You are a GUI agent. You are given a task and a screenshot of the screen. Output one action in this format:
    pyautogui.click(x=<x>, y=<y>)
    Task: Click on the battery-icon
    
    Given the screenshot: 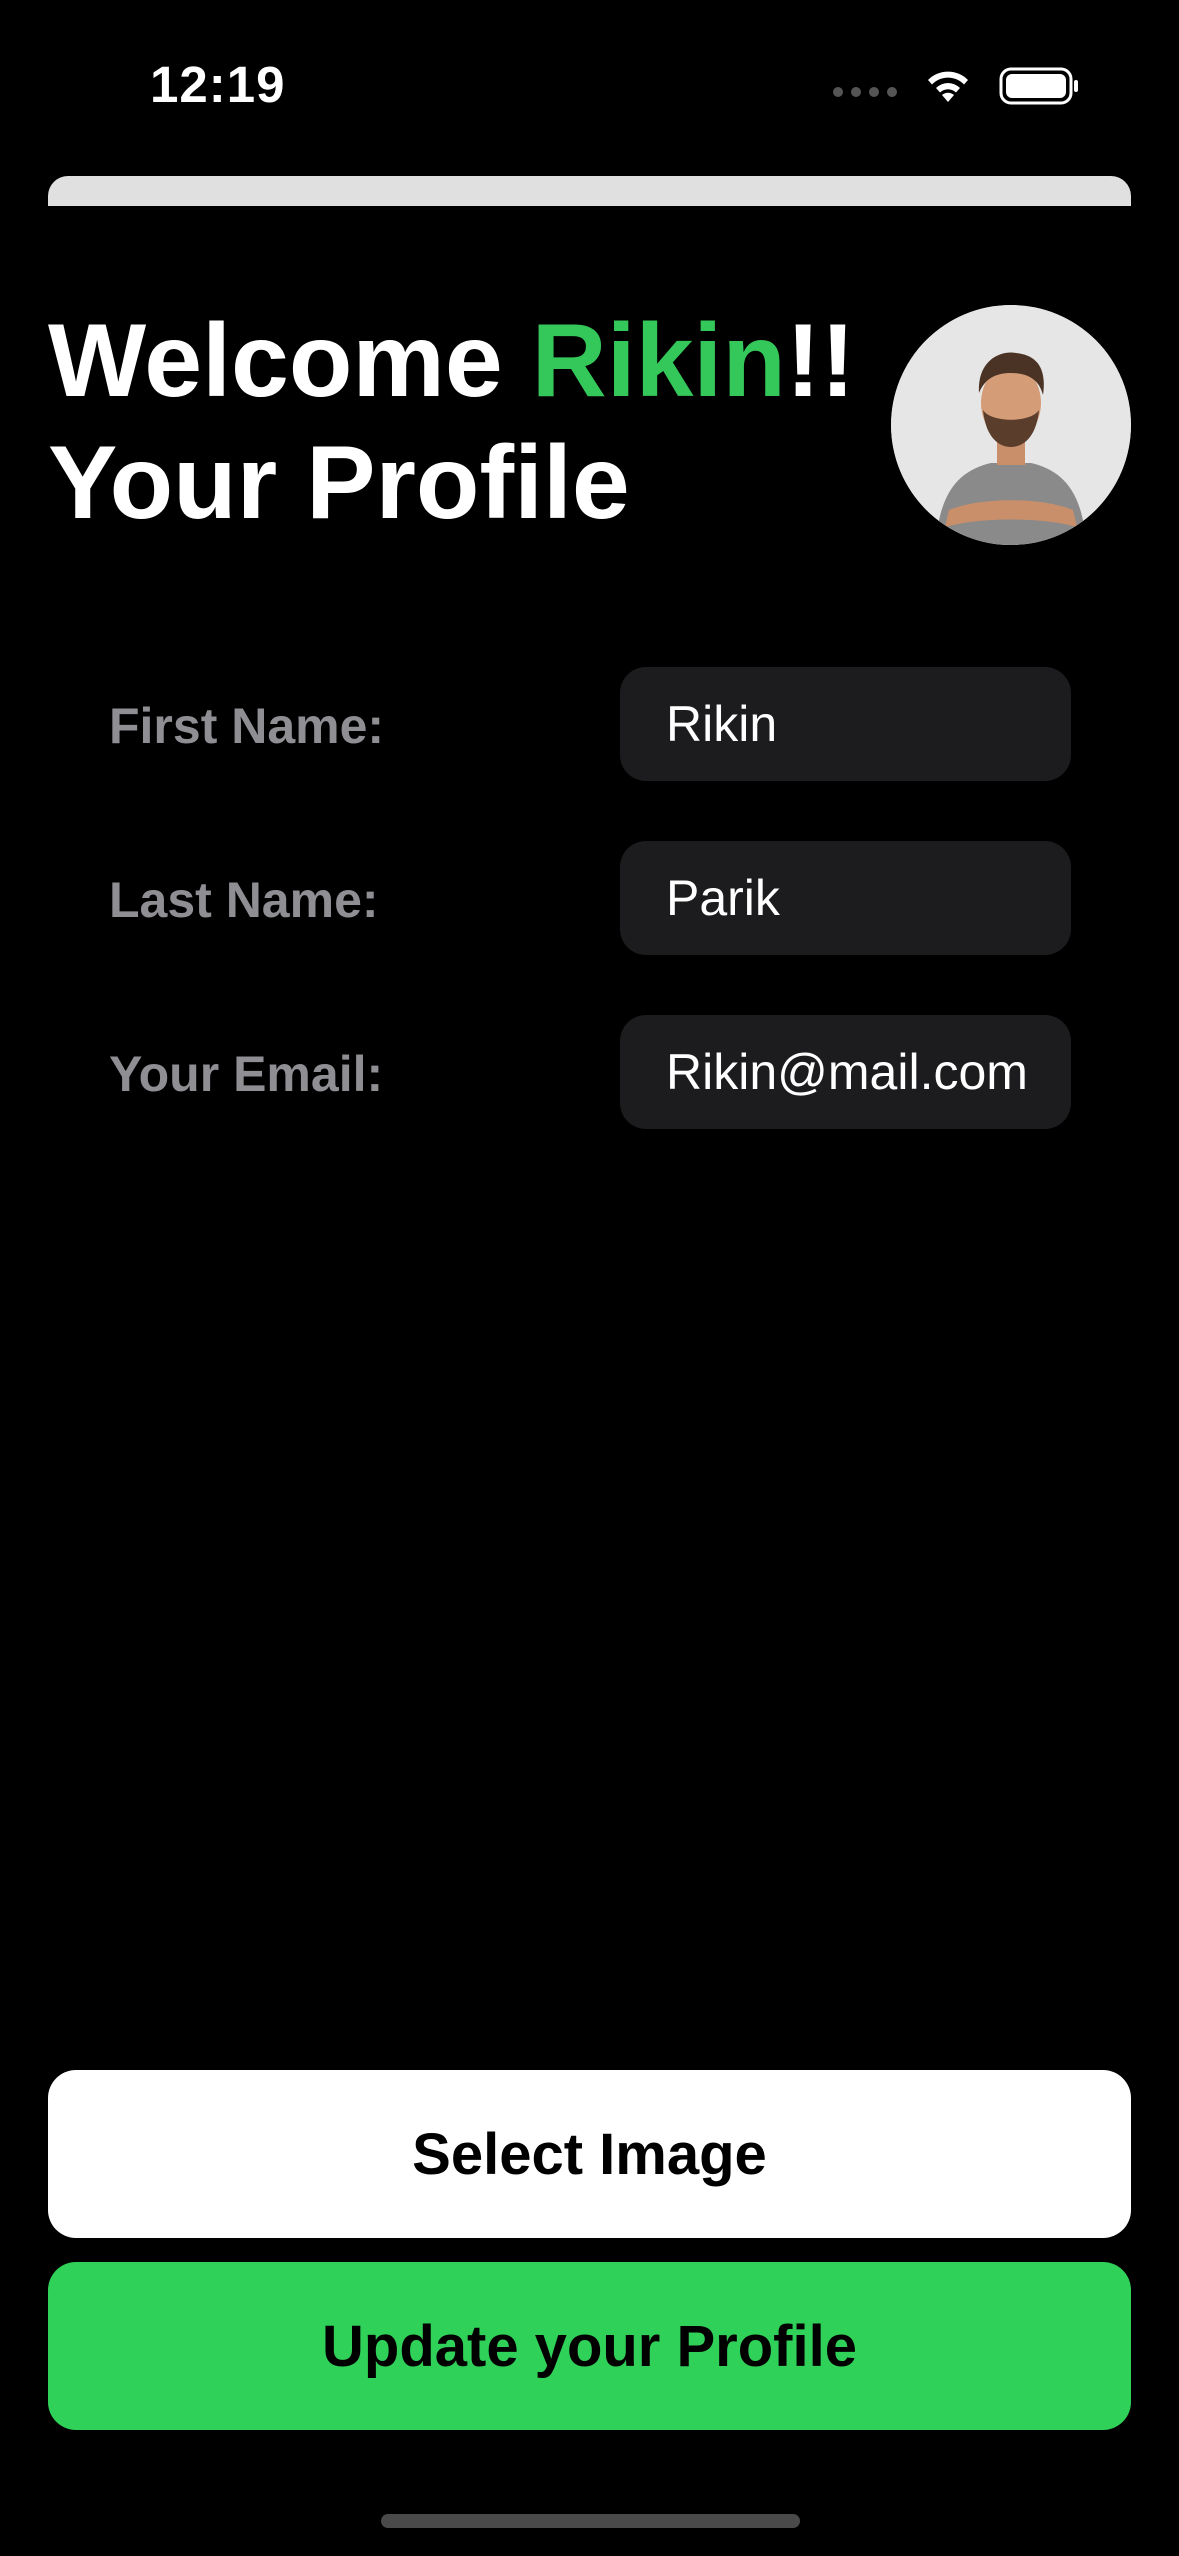 What is the action you would take?
    pyautogui.click(x=1038, y=86)
    